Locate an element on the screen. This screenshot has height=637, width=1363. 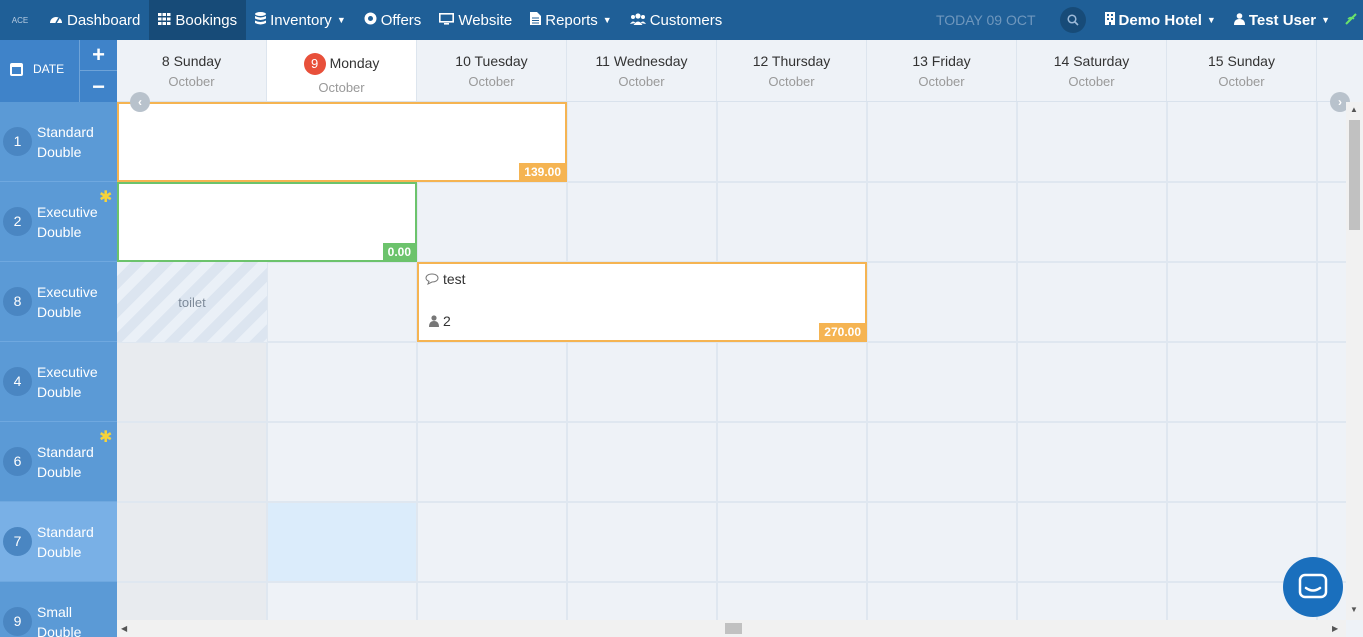
nav-reports-label: Reports is located at coordinates (571, 20).